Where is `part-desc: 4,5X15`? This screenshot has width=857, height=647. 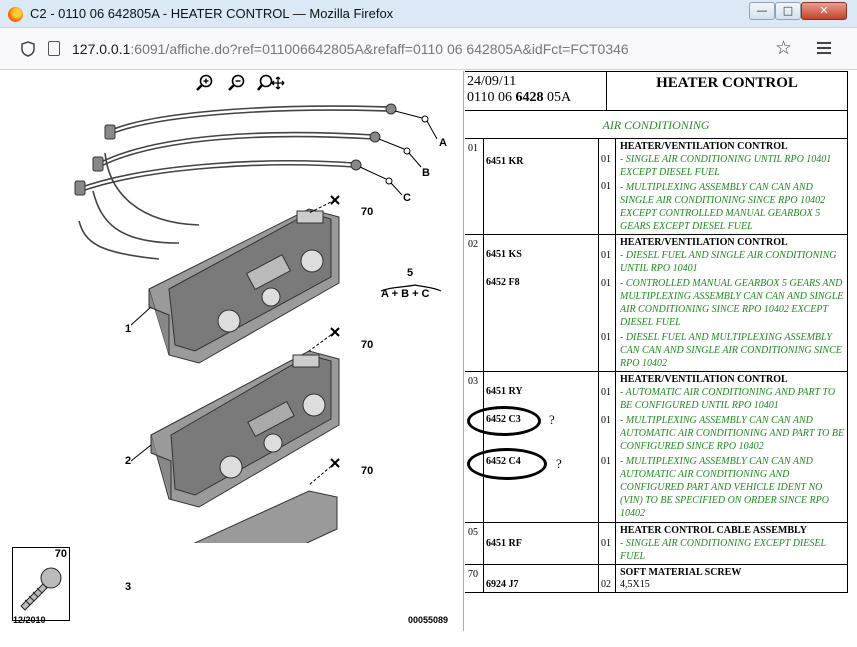 part-desc: 4,5X15 is located at coordinates (635, 584).